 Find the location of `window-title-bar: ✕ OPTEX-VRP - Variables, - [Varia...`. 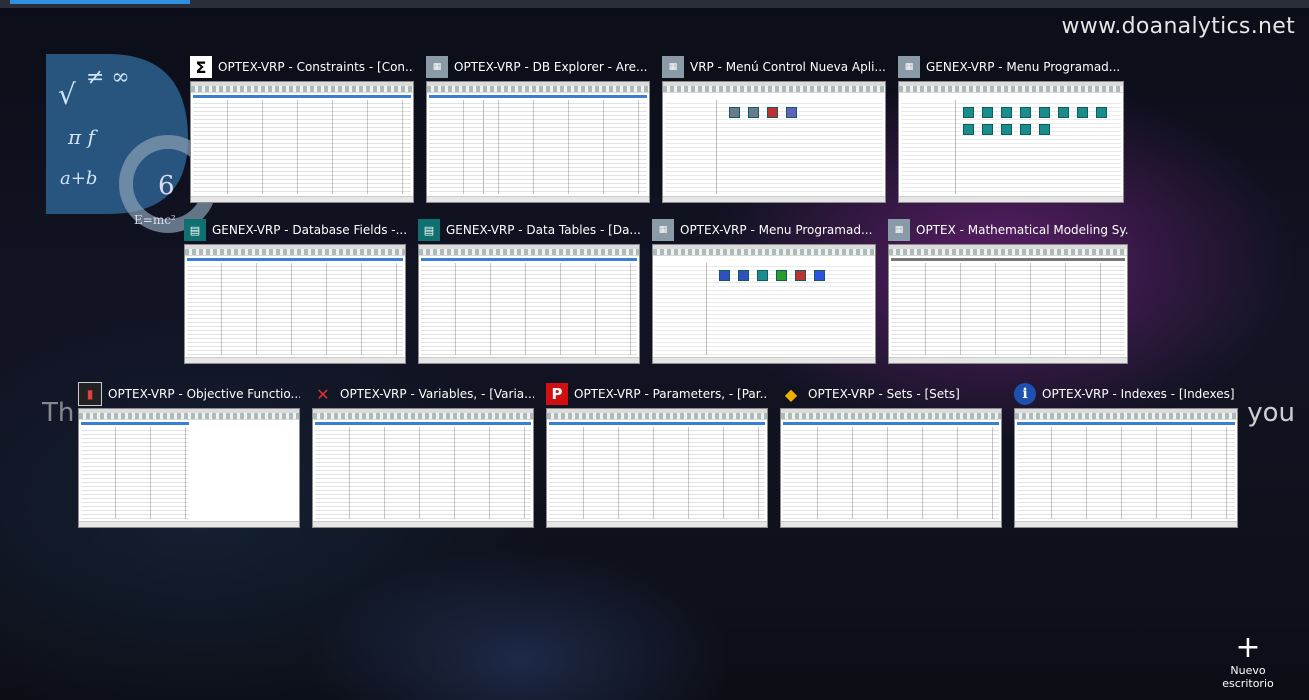

window-title-bar: ✕ OPTEX-VRP - Variables, - [Varia... is located at coordinates (423, 394).